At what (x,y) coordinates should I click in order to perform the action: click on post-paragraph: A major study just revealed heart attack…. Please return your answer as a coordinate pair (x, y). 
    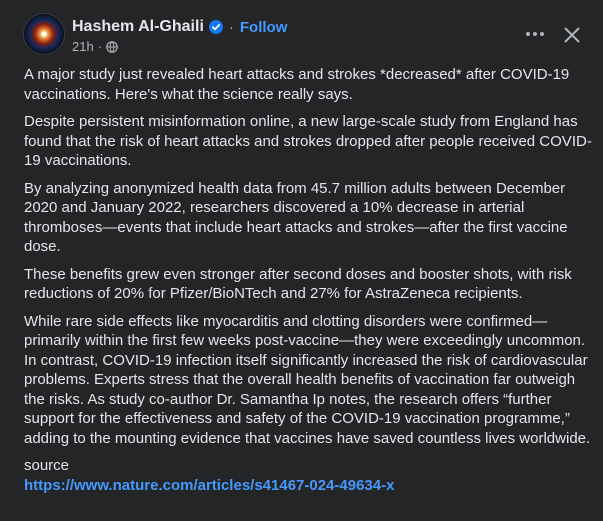
    Looking at the image, I should click on (297, 84).